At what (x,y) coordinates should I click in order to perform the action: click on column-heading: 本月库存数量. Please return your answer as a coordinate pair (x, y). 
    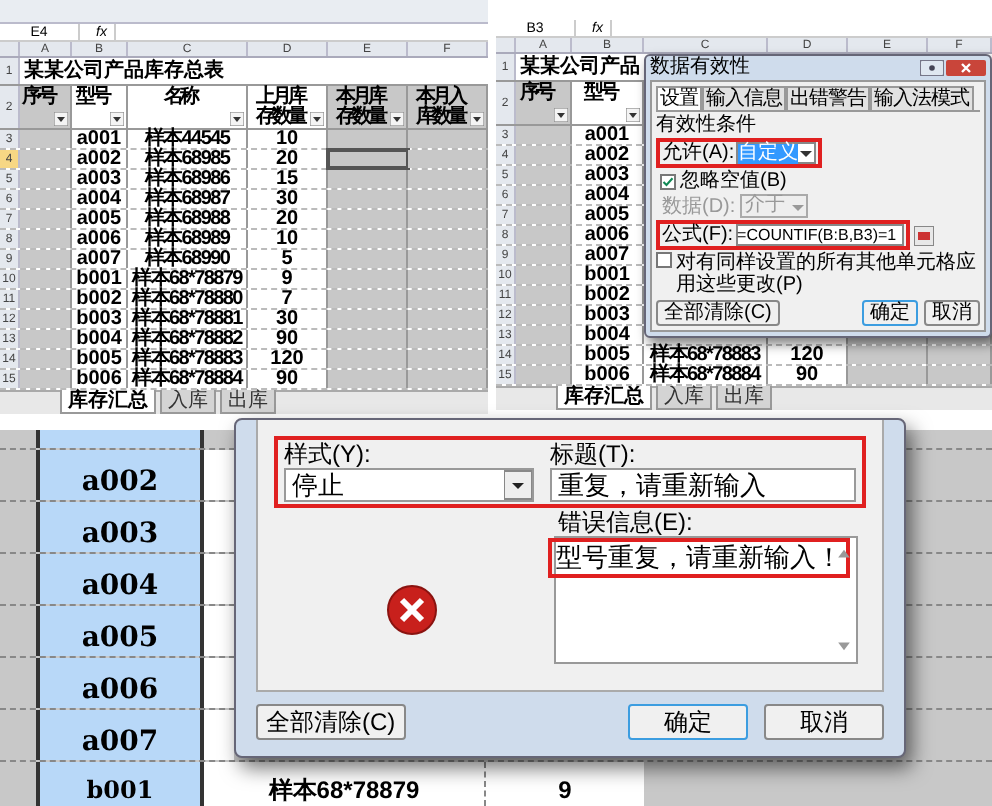
    Looking at the image, I should click on (360, 108).